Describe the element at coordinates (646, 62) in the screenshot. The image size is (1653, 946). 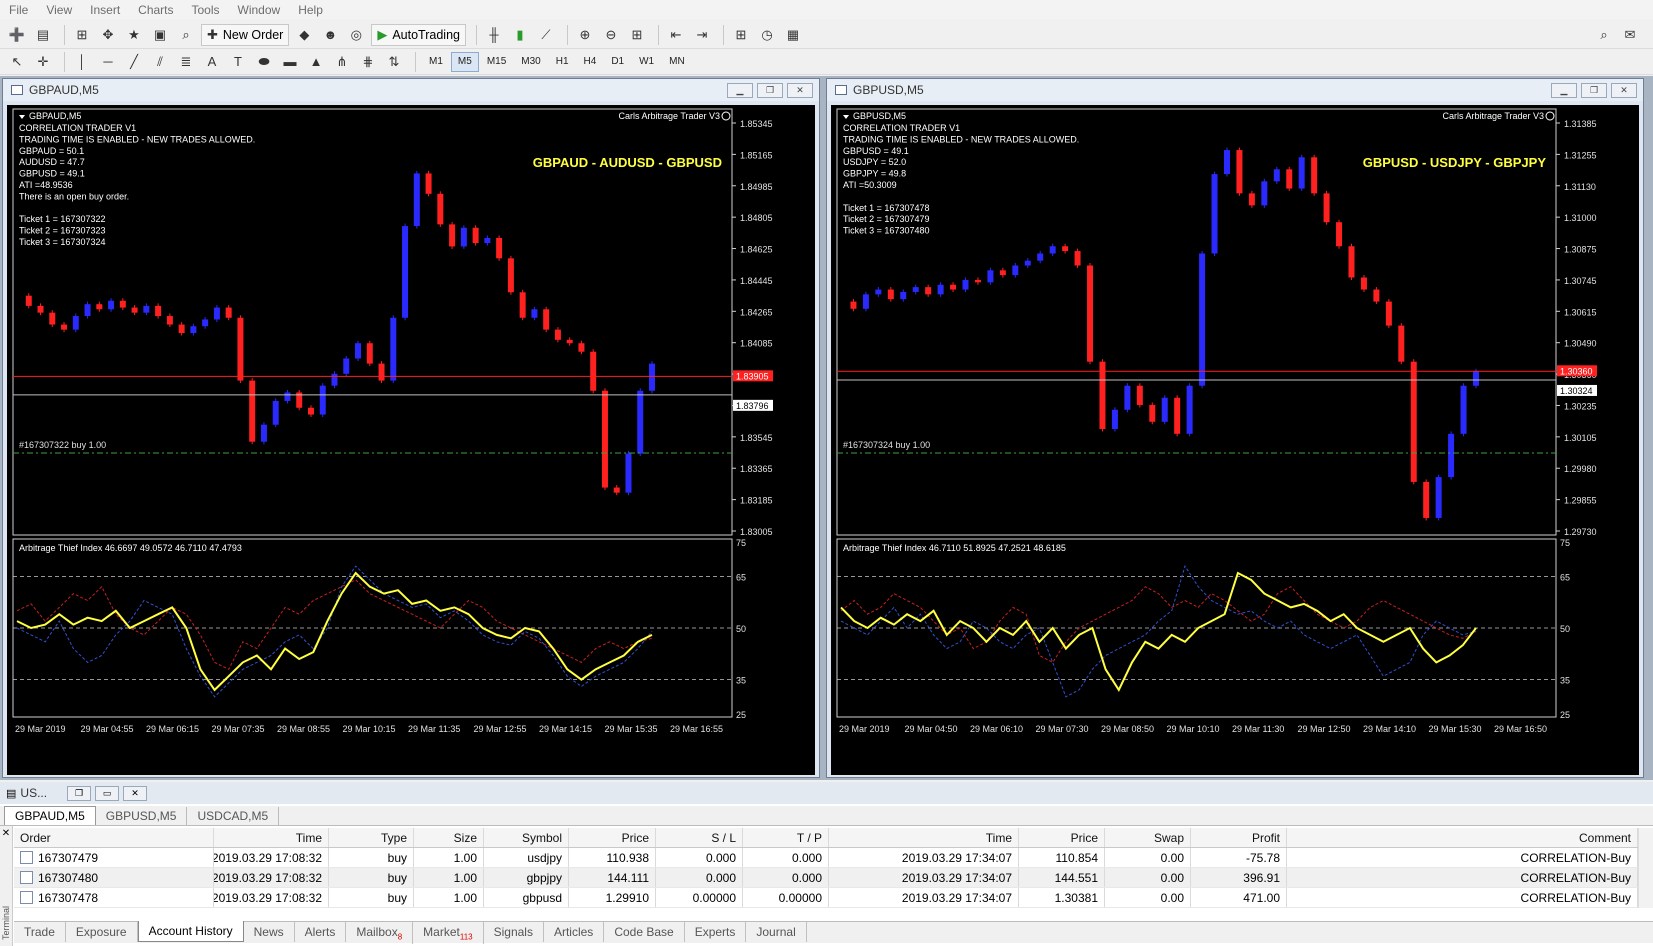
I see `timeframe-w1: W1` at that location.